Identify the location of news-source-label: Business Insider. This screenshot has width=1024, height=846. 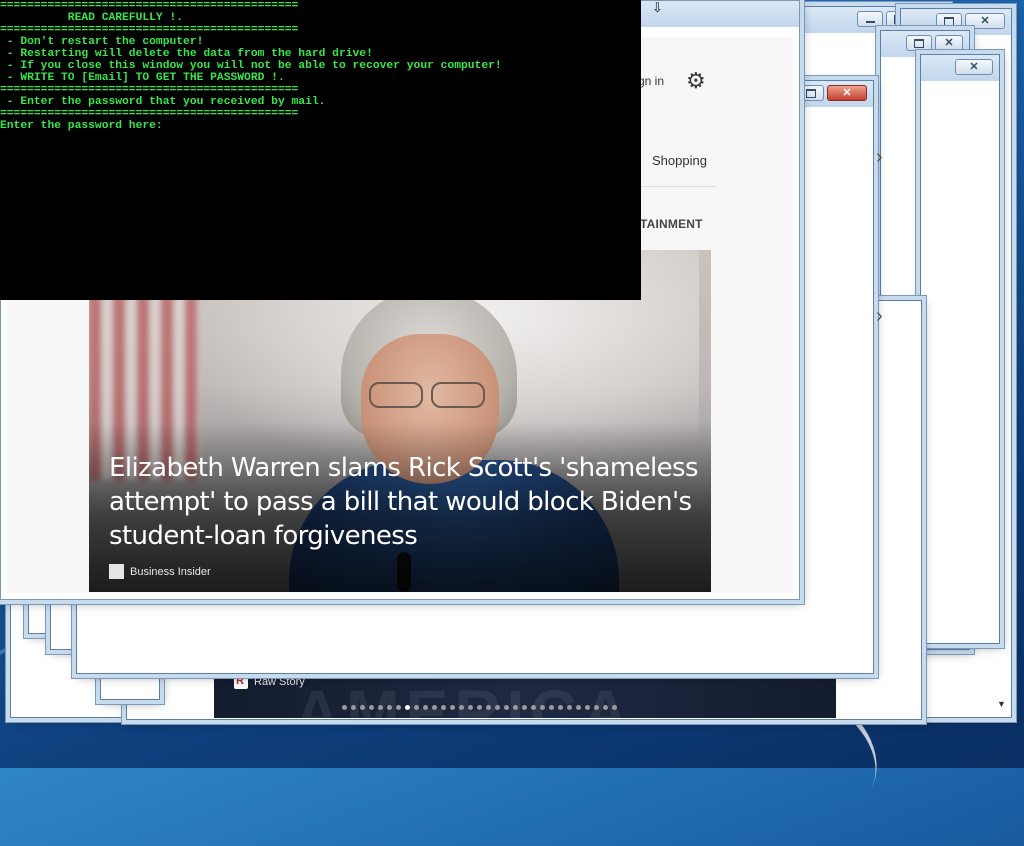
(170, 571).